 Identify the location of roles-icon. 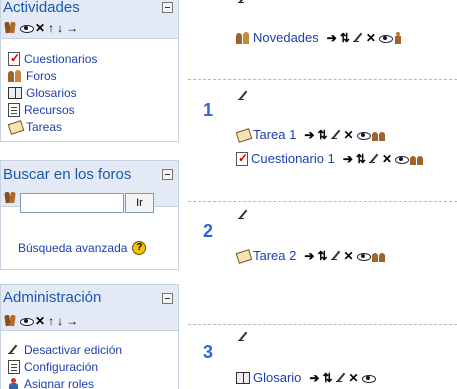
(14, 383).